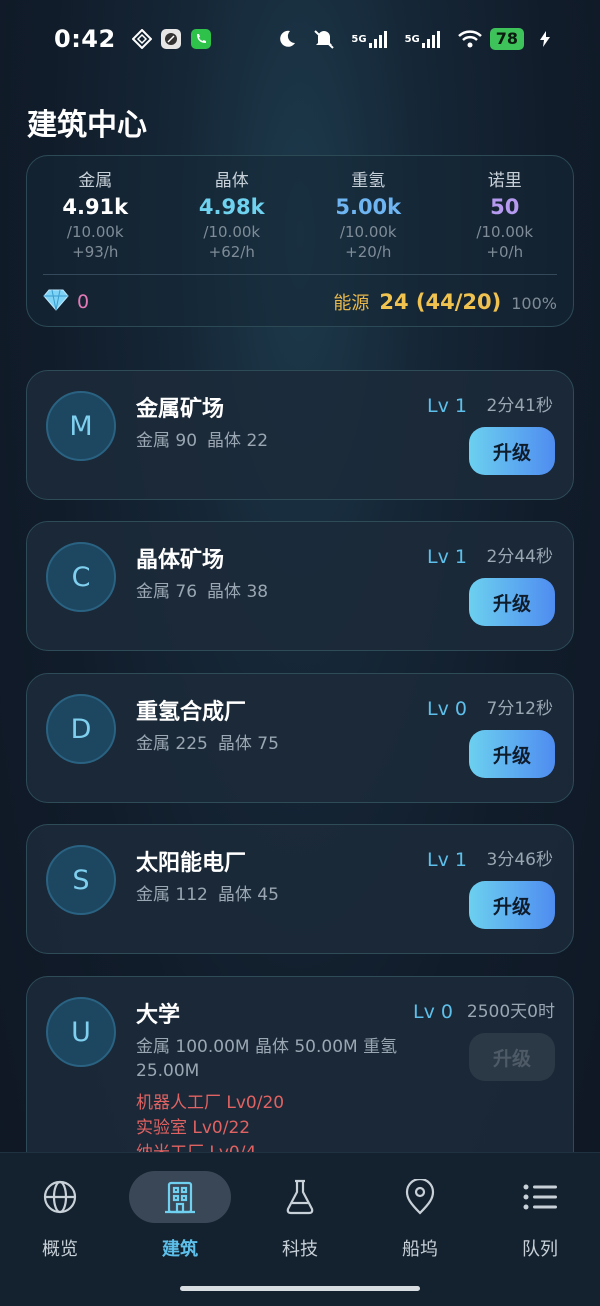  I want to click on nav-item-overview: 概览, so click(60, 1238).